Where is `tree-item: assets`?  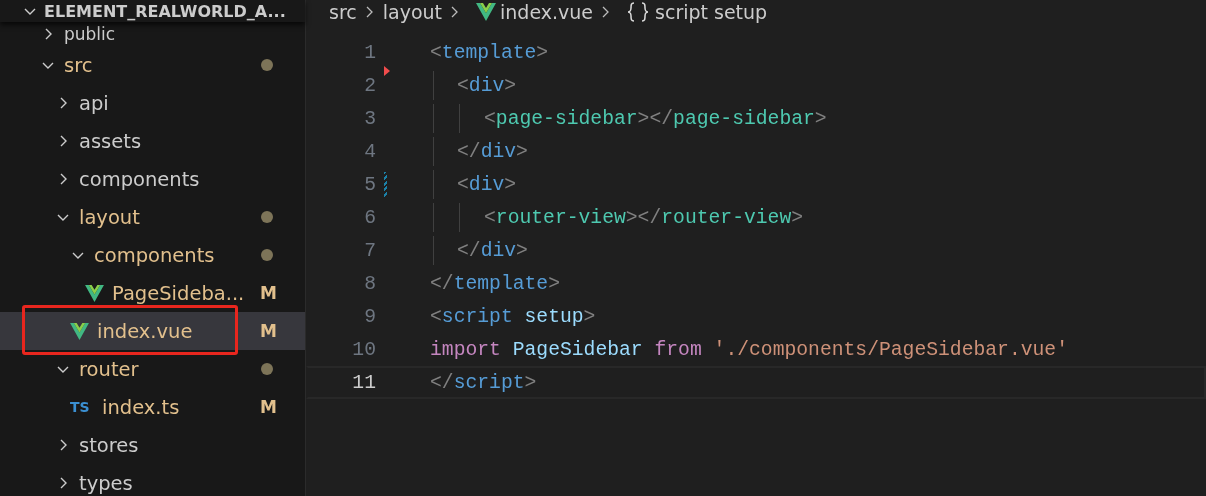
tree-item: assets is located at coordinates (152, 141).